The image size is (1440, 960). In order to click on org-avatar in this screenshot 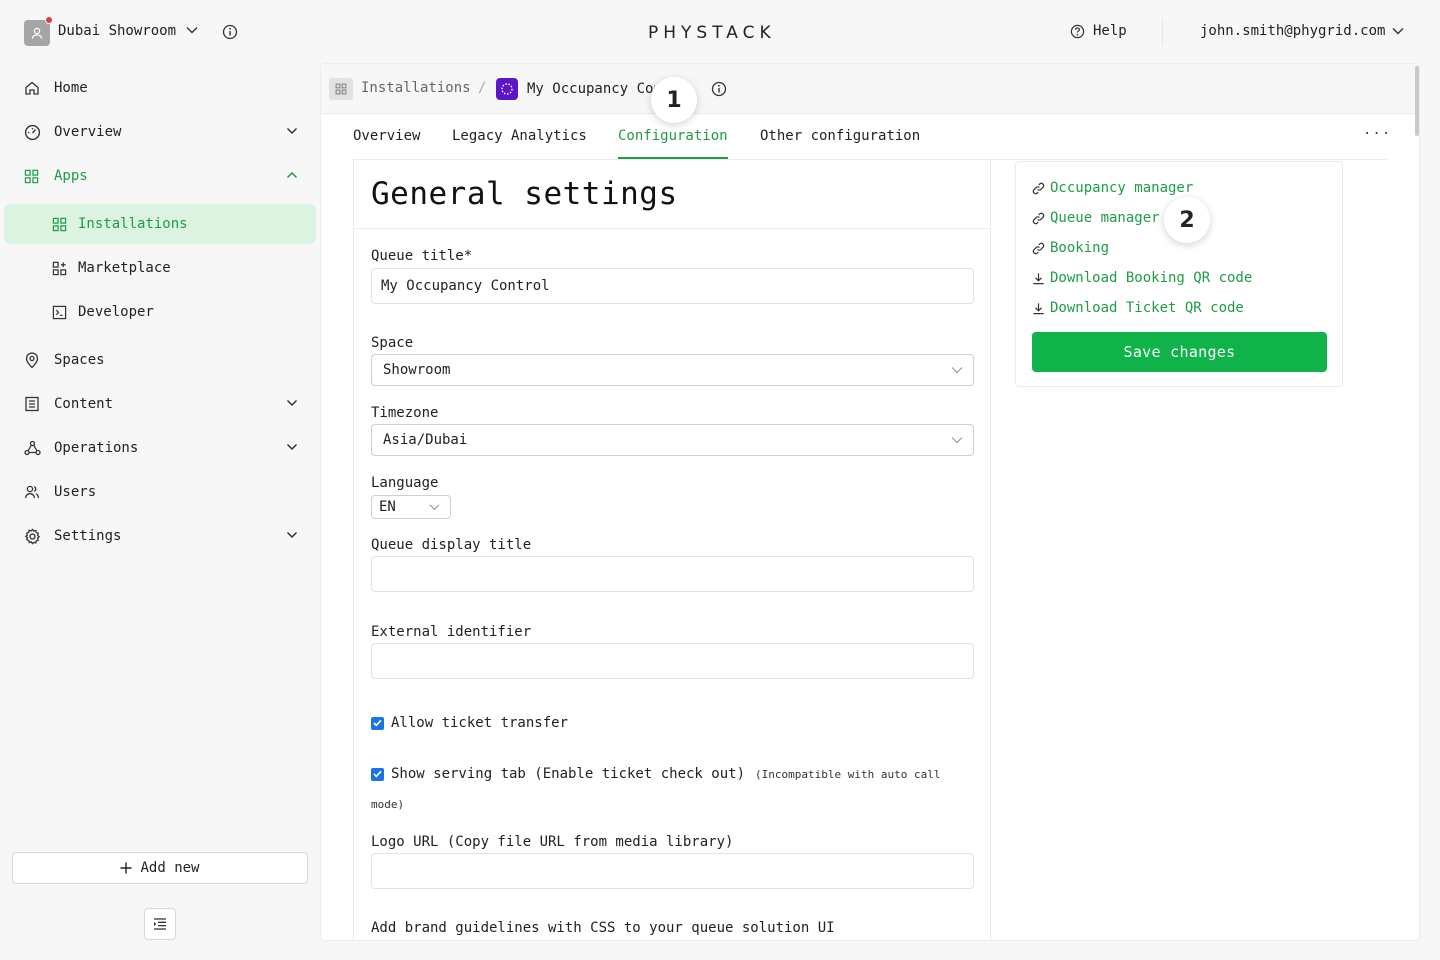, I will do `click(37, 33)`.